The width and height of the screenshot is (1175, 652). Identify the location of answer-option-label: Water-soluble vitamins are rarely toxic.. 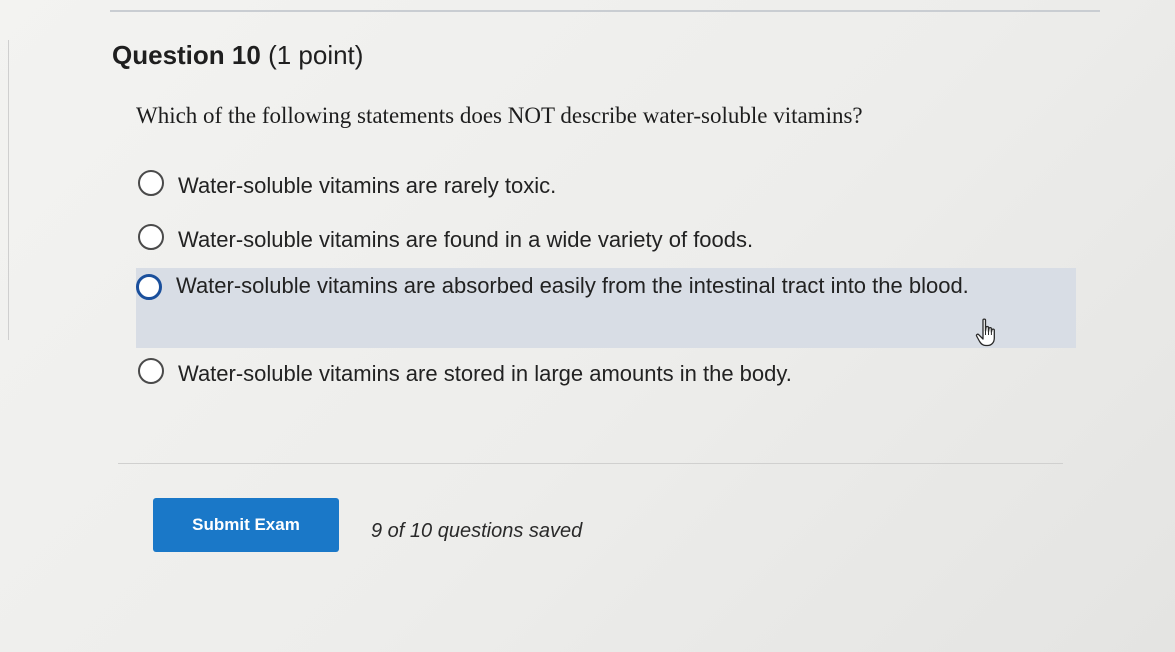
(367, 185).